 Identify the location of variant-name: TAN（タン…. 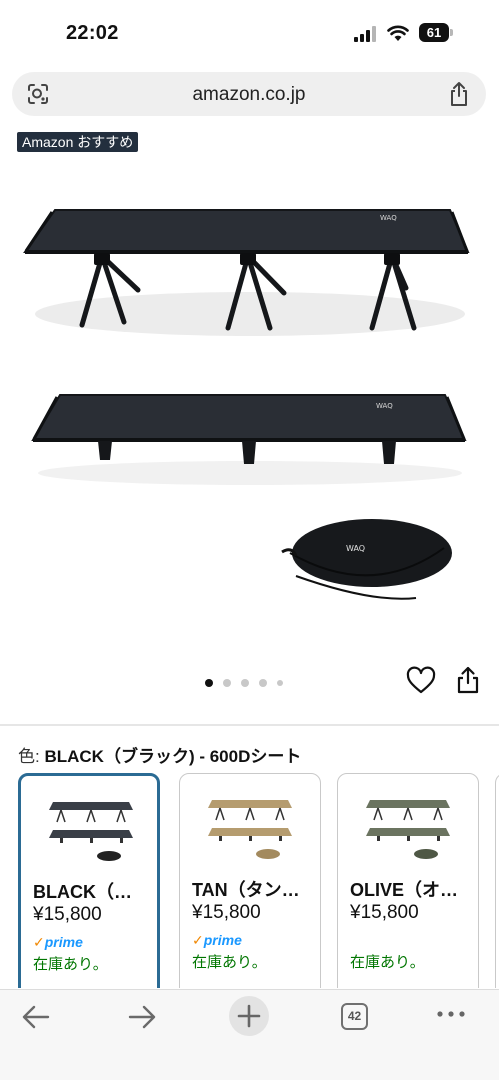
(246, 890).